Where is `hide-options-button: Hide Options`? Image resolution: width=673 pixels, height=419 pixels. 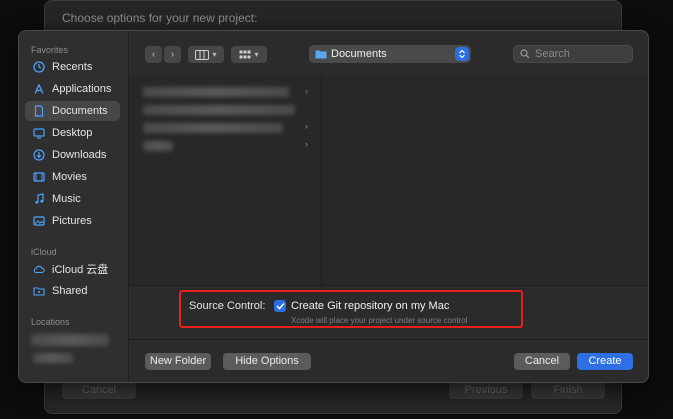 hide-options-button: Hide Options is located at coordinates (267, 361).